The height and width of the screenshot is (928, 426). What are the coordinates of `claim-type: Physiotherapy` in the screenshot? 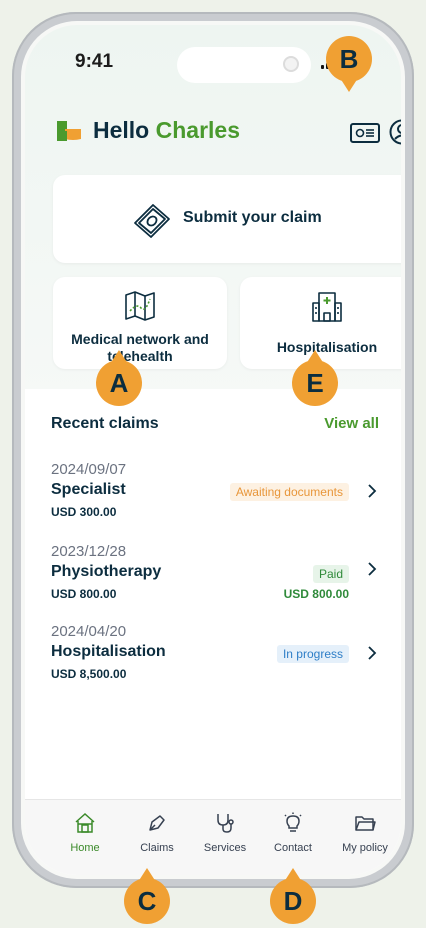 It's located at (106, 571).